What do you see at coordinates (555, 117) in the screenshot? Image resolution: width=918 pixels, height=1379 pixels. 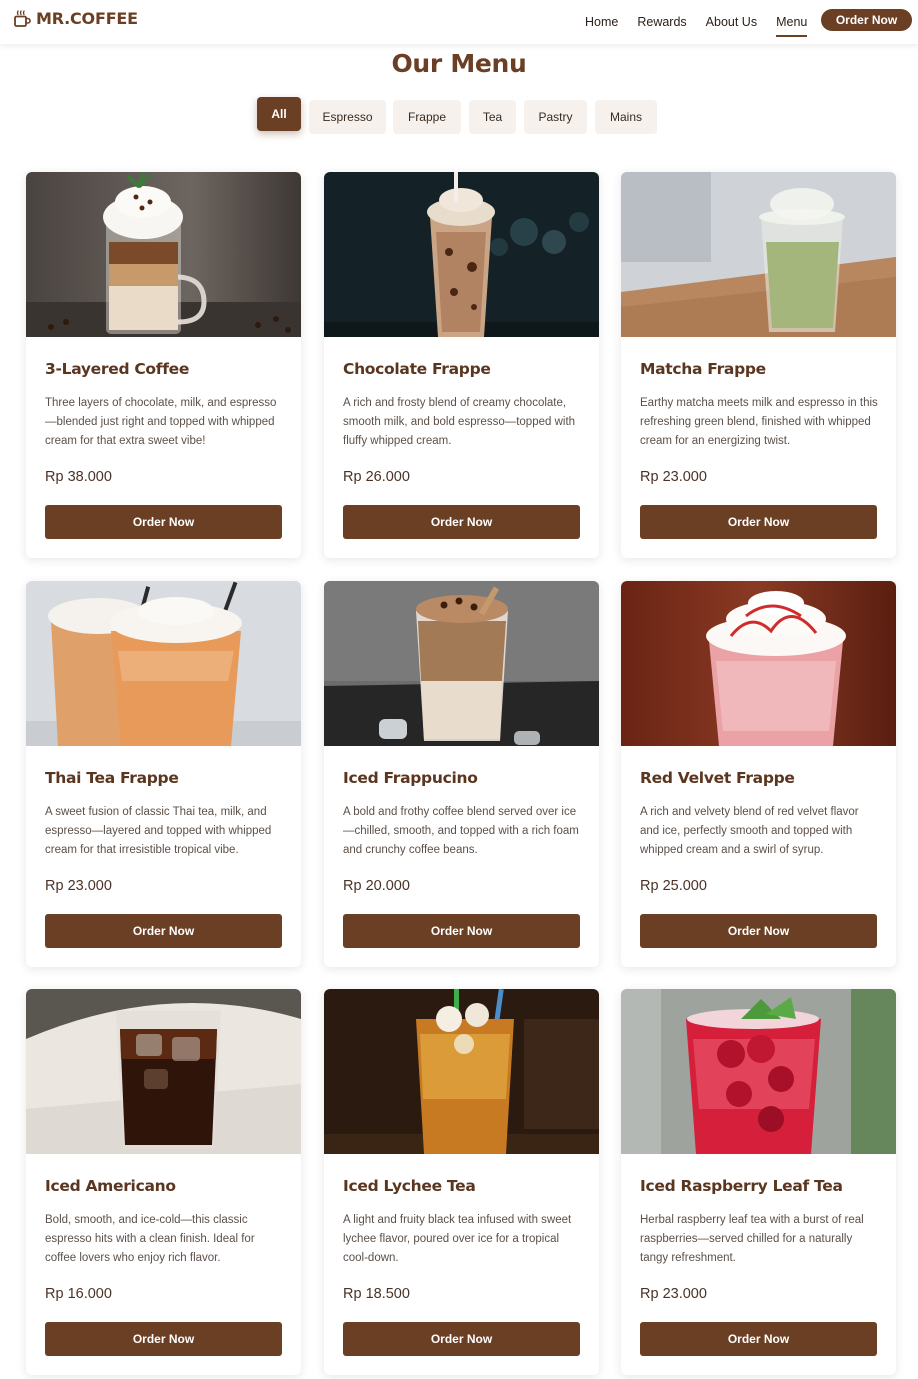 I see `filter-pastry: Pastry` at bounding box center [555, 117].